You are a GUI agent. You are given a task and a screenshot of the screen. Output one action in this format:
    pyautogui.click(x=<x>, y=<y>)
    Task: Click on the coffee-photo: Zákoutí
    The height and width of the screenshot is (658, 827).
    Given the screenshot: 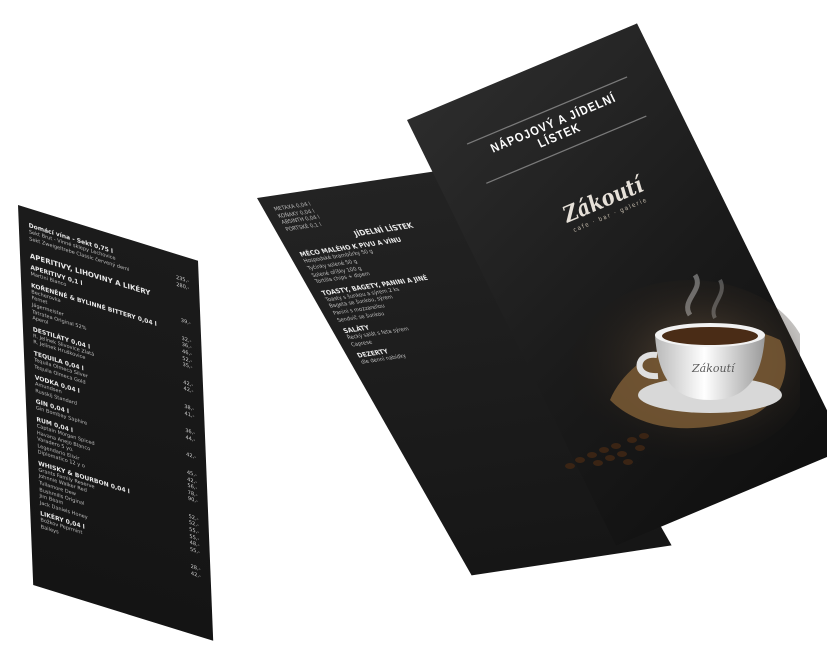 What is the action you would take?
    pyautogui.click(x=682, y=371)
    